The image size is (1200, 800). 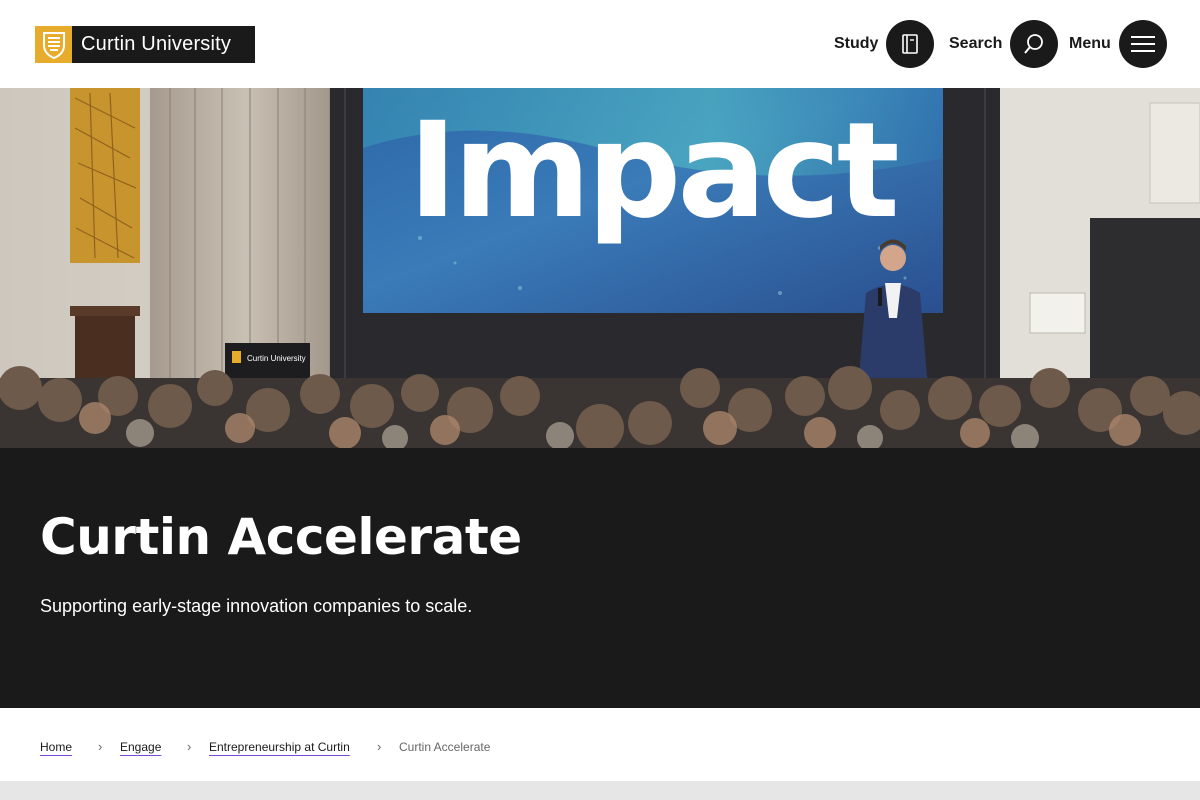 What do you see at coordinates (53, 44) in the screenshot?
I see `crest-icon` at bounding box center [53, 44].